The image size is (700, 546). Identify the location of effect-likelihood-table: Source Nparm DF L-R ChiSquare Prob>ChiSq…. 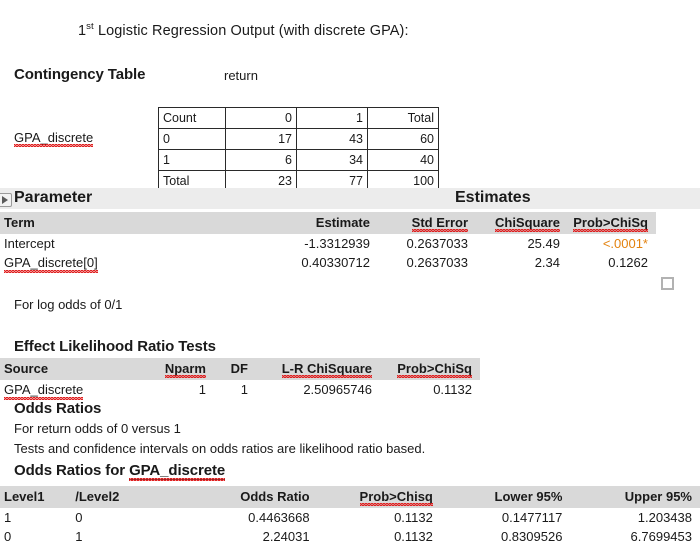
(240, 379).